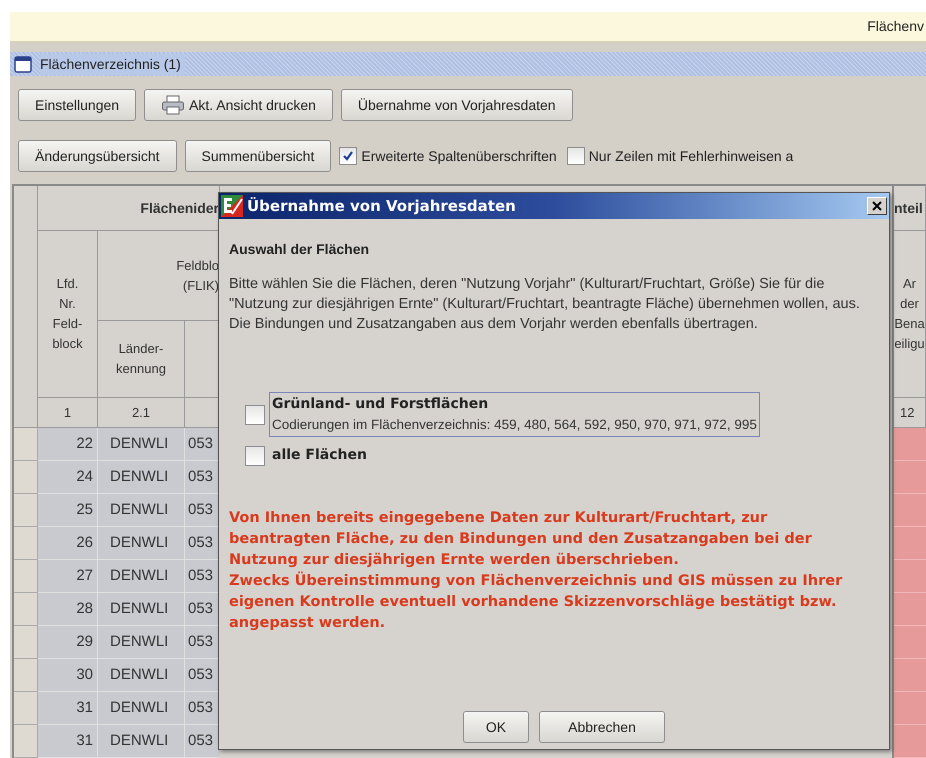 The width and height of the screenshot is (926, 758). What do you see at coordinates (112, 64) in the screenshot?
I see `window-title: Flächenverzeichnis (1)` at bounding box center [112, 64].